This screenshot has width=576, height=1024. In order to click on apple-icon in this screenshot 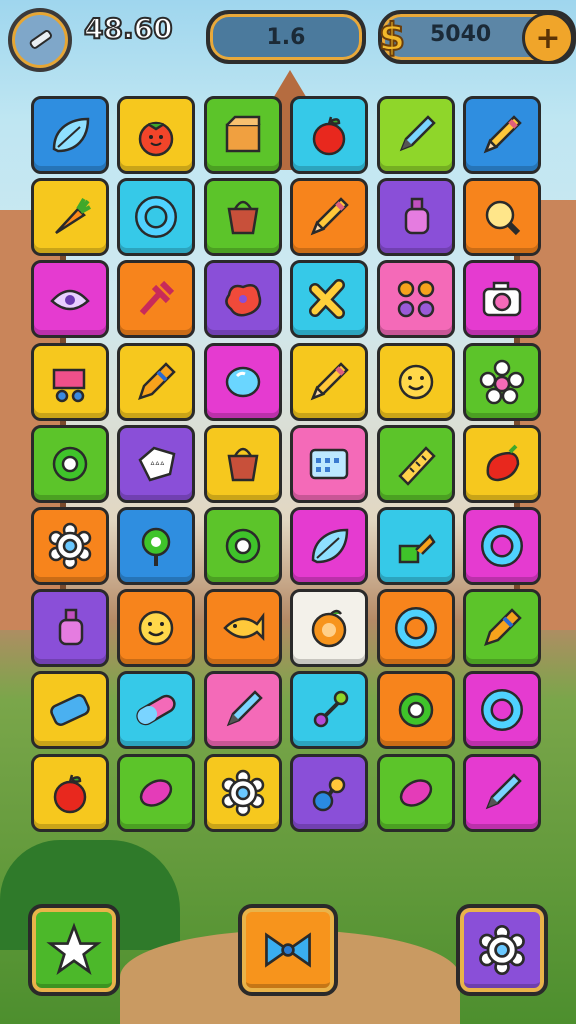, I will do `click(329, 136)`.